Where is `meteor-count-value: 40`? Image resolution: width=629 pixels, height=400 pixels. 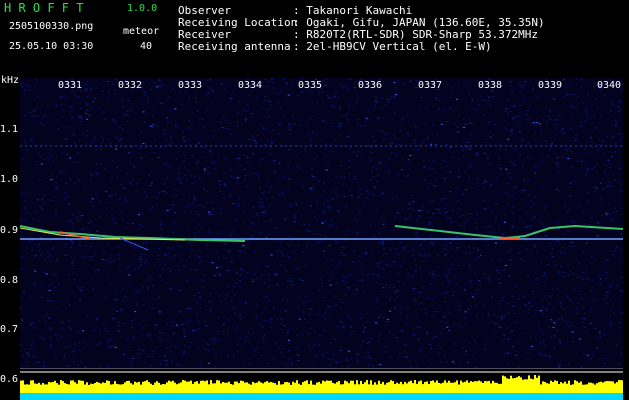
meteor-count-value: 40 is located at coordinates (146, 46).